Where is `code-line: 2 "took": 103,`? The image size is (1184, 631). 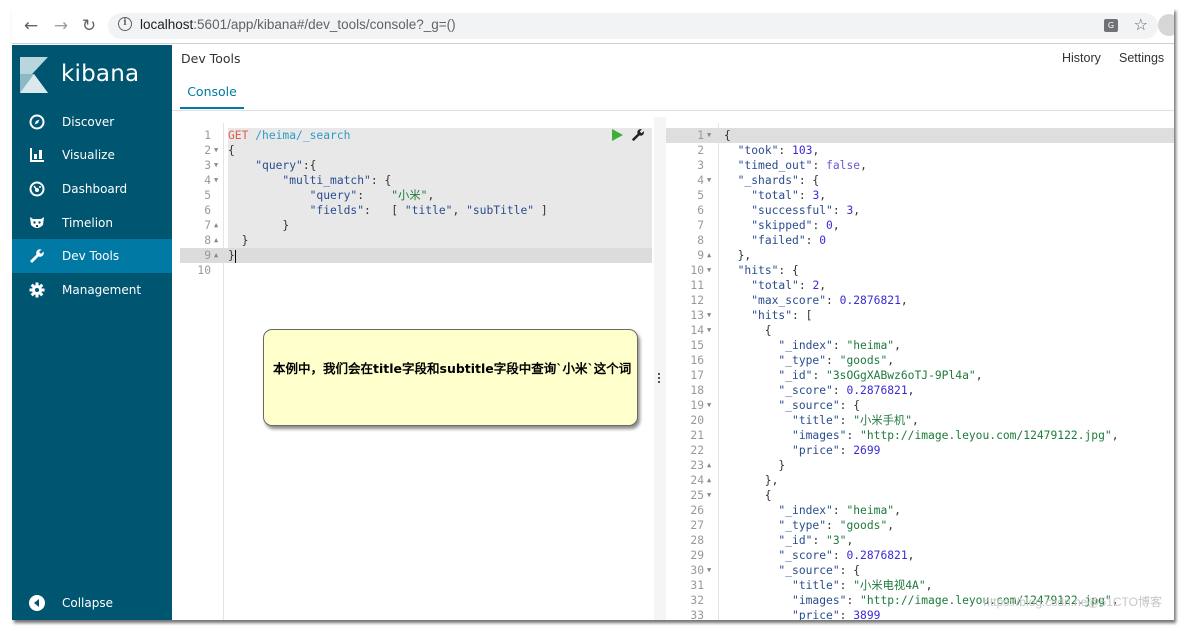 code-line: 2 "took": 103, is located at coordinates (920, 150).